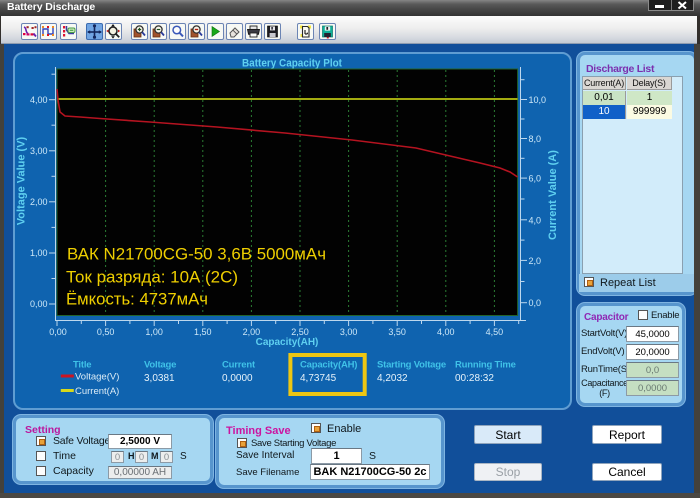 The height and width of the screenshot is (498, 700). Describe the element at coordinates (106, 332) in the screenshot. I see `svg-text: 0,50` at that location.